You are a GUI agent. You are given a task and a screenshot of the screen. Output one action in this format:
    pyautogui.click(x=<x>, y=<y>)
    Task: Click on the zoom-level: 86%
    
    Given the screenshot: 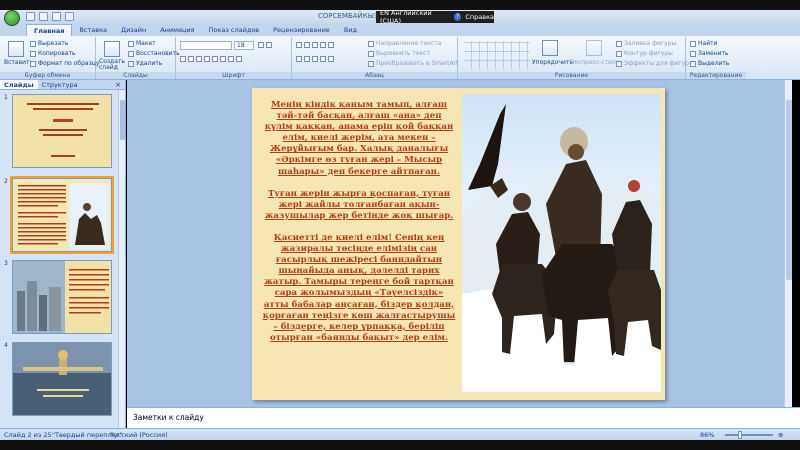 What is the action you would take?
    pyautogui.click(x=707, y=435)
    